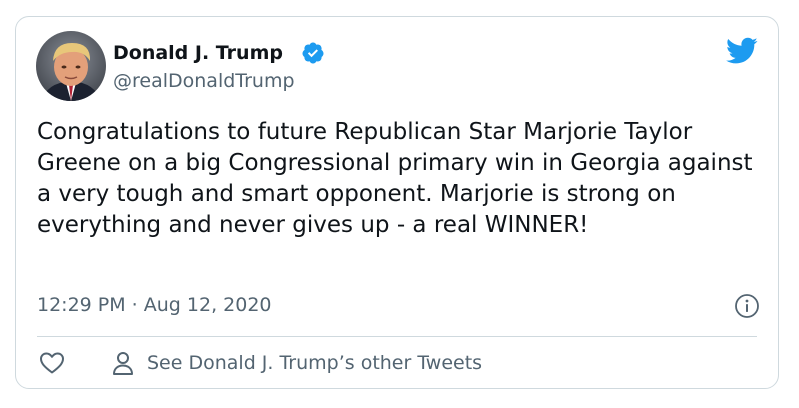  I want to click on tweet-timestamp: 12:29 PM · Aug 12, 2020, so click(154, 305).